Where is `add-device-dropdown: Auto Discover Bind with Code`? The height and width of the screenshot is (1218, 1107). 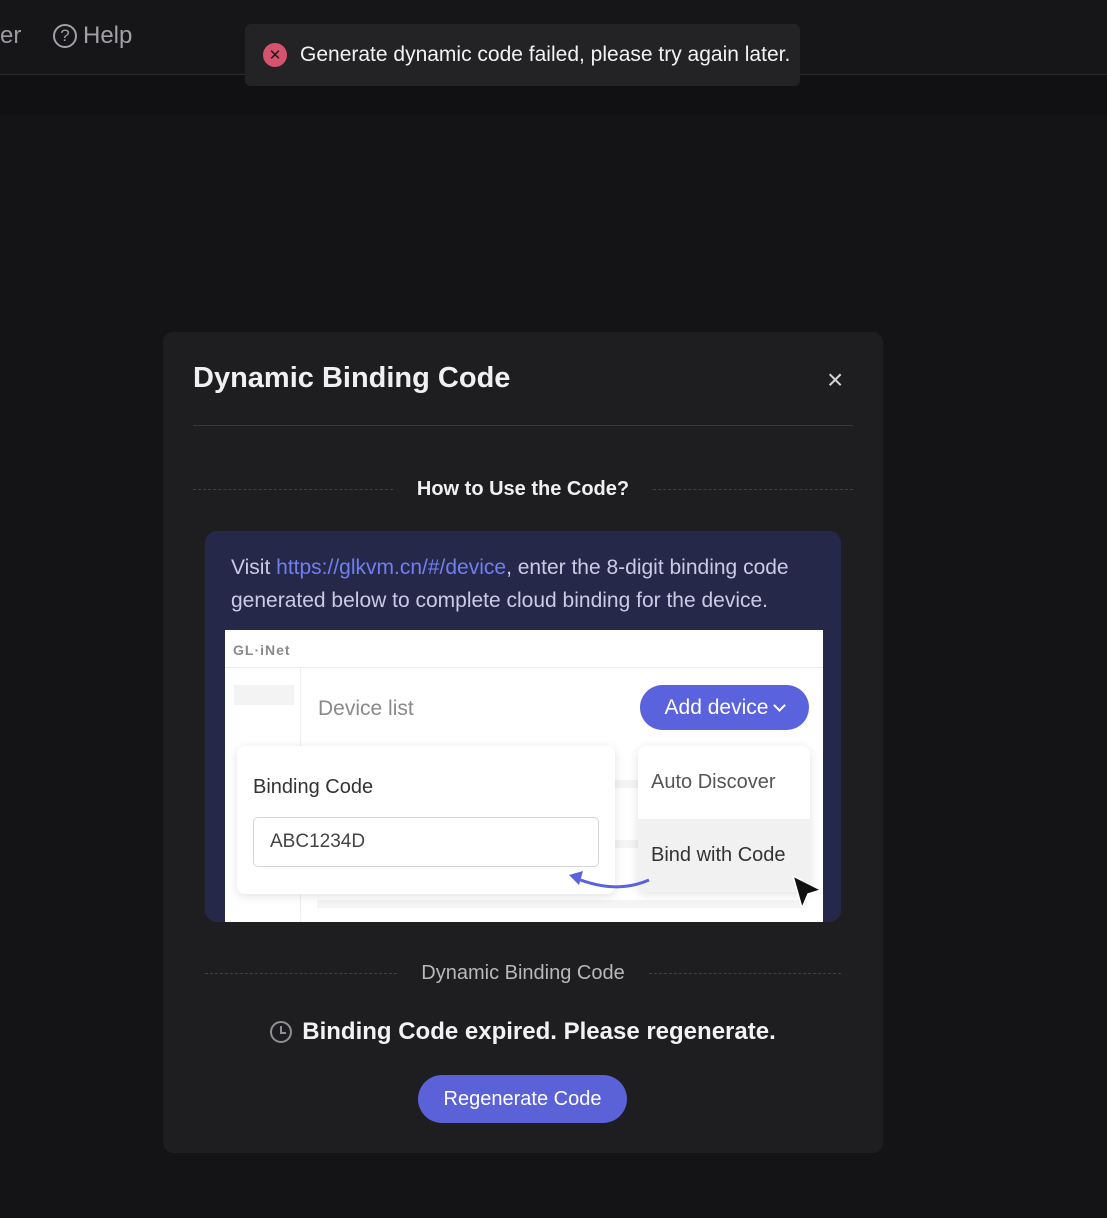
add-device-dropdown: Auto Discover Bind with Code is located at coordinates (724, 819).